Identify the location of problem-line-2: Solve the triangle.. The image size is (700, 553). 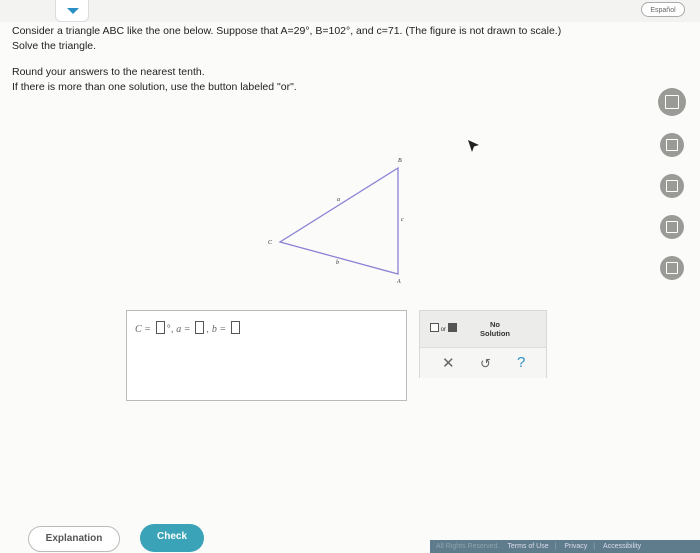
(54, 46).